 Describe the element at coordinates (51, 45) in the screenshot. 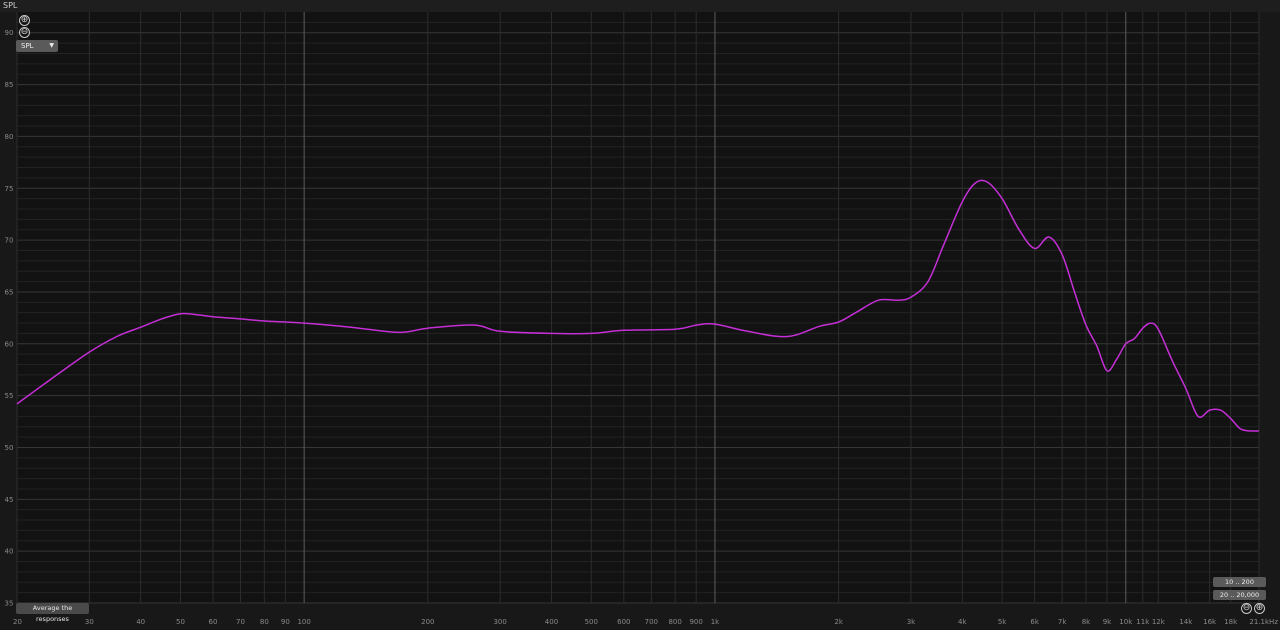

I see `chevron-down-icon: ▼` at that location.